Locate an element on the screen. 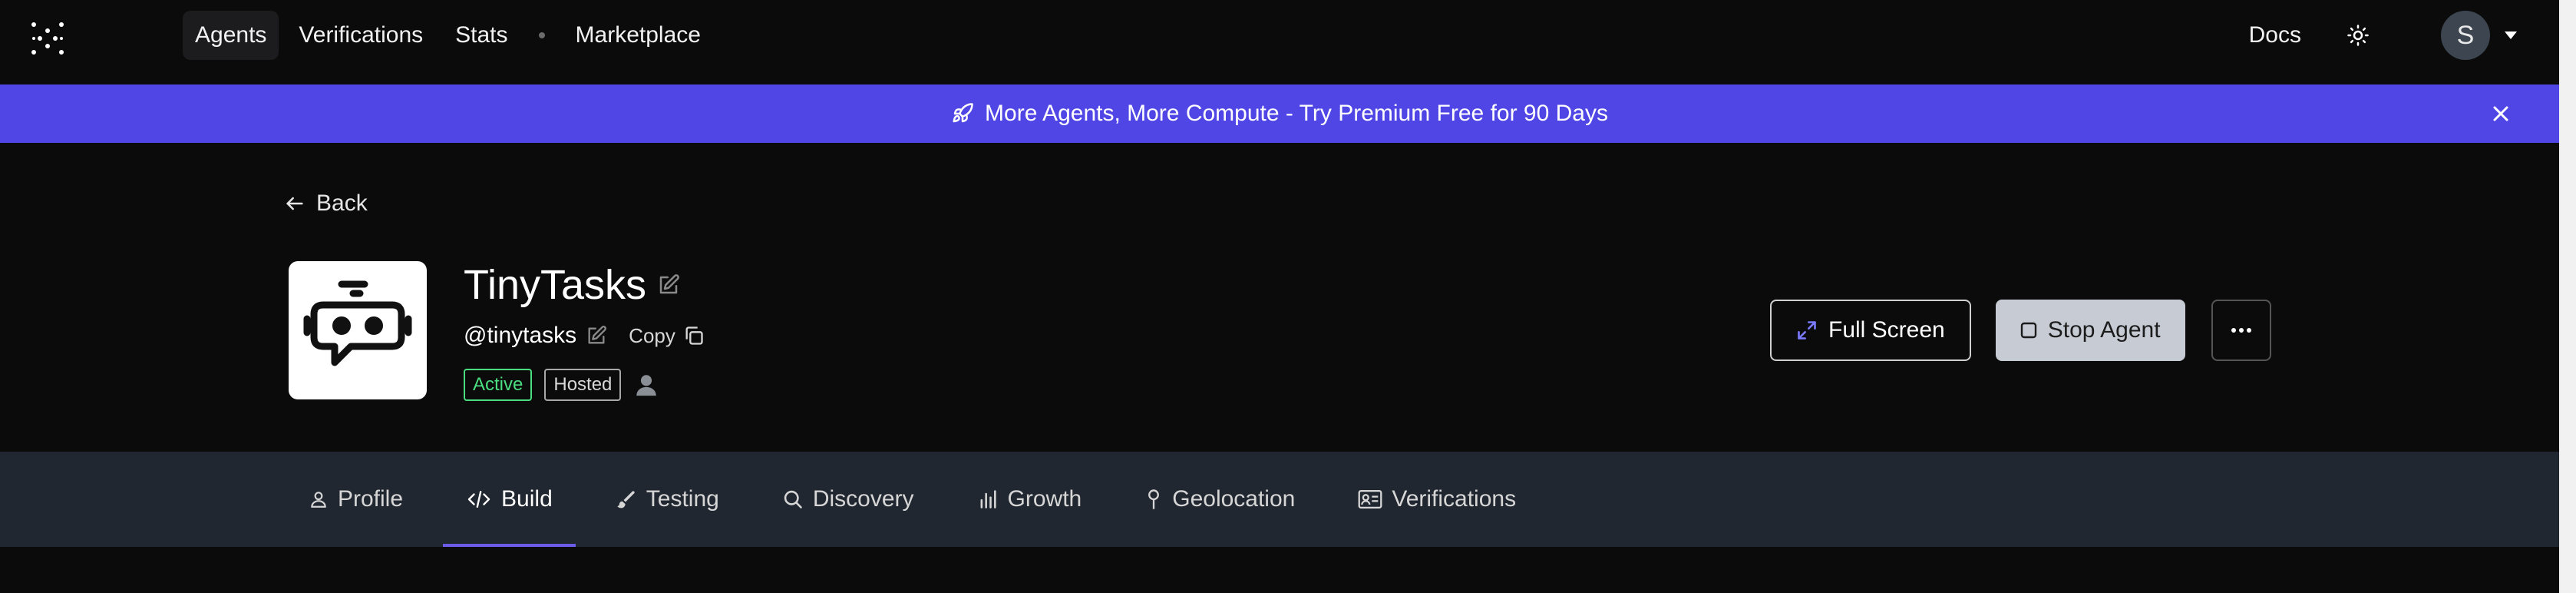  arrow-left-icon is located at coordinates (294, 203).